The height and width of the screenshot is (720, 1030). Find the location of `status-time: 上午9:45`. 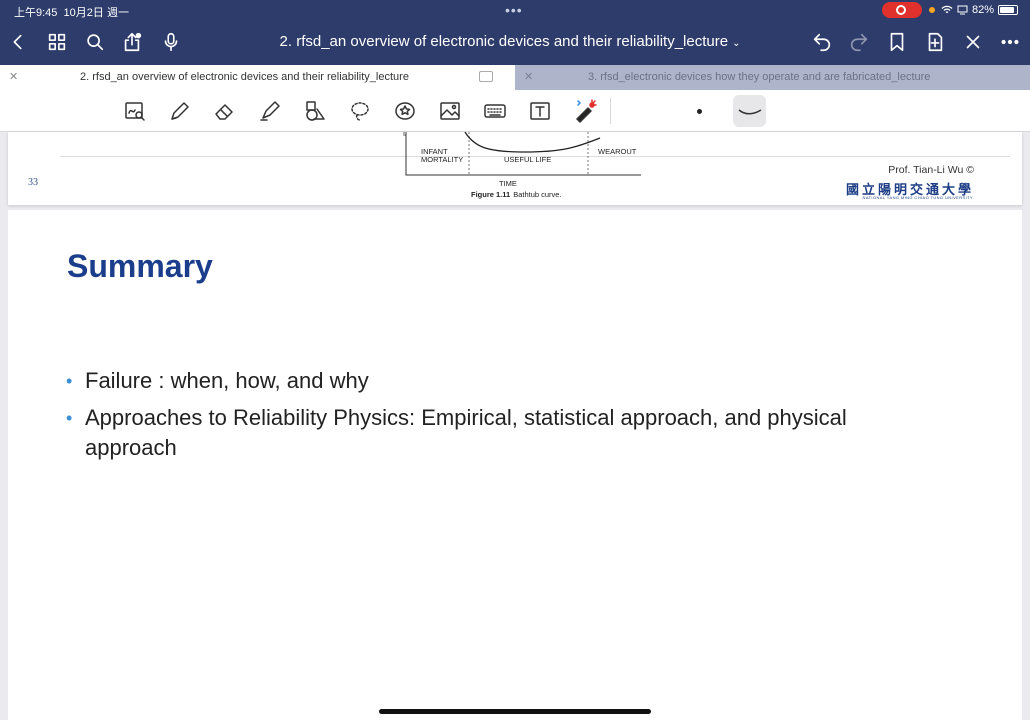

status-time: 上午9:45 is located at coordinates (36, 13).